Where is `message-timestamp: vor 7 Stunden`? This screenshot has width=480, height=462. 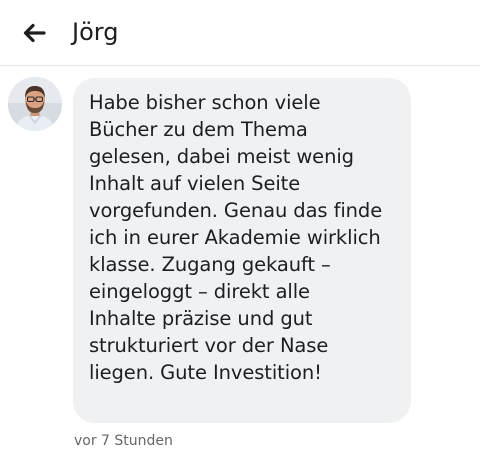
message-timestamp: vor 7 Stunden is located at coordinates (123, 441).